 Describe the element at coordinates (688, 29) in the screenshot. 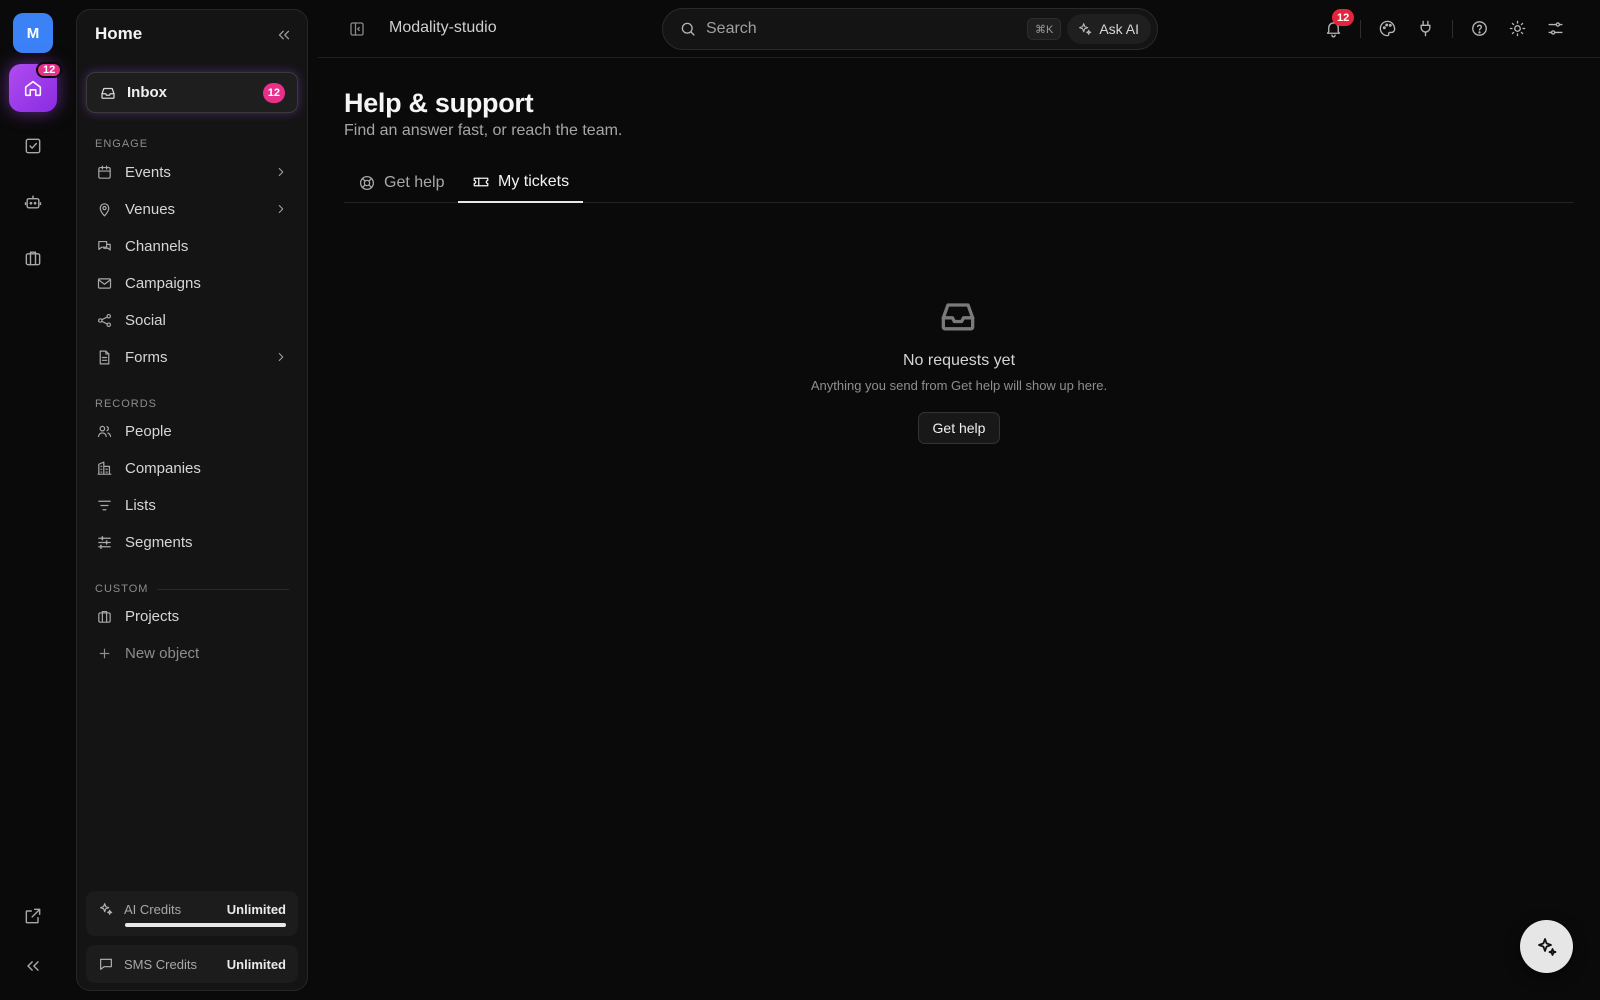

I see `search-icon` at that location.